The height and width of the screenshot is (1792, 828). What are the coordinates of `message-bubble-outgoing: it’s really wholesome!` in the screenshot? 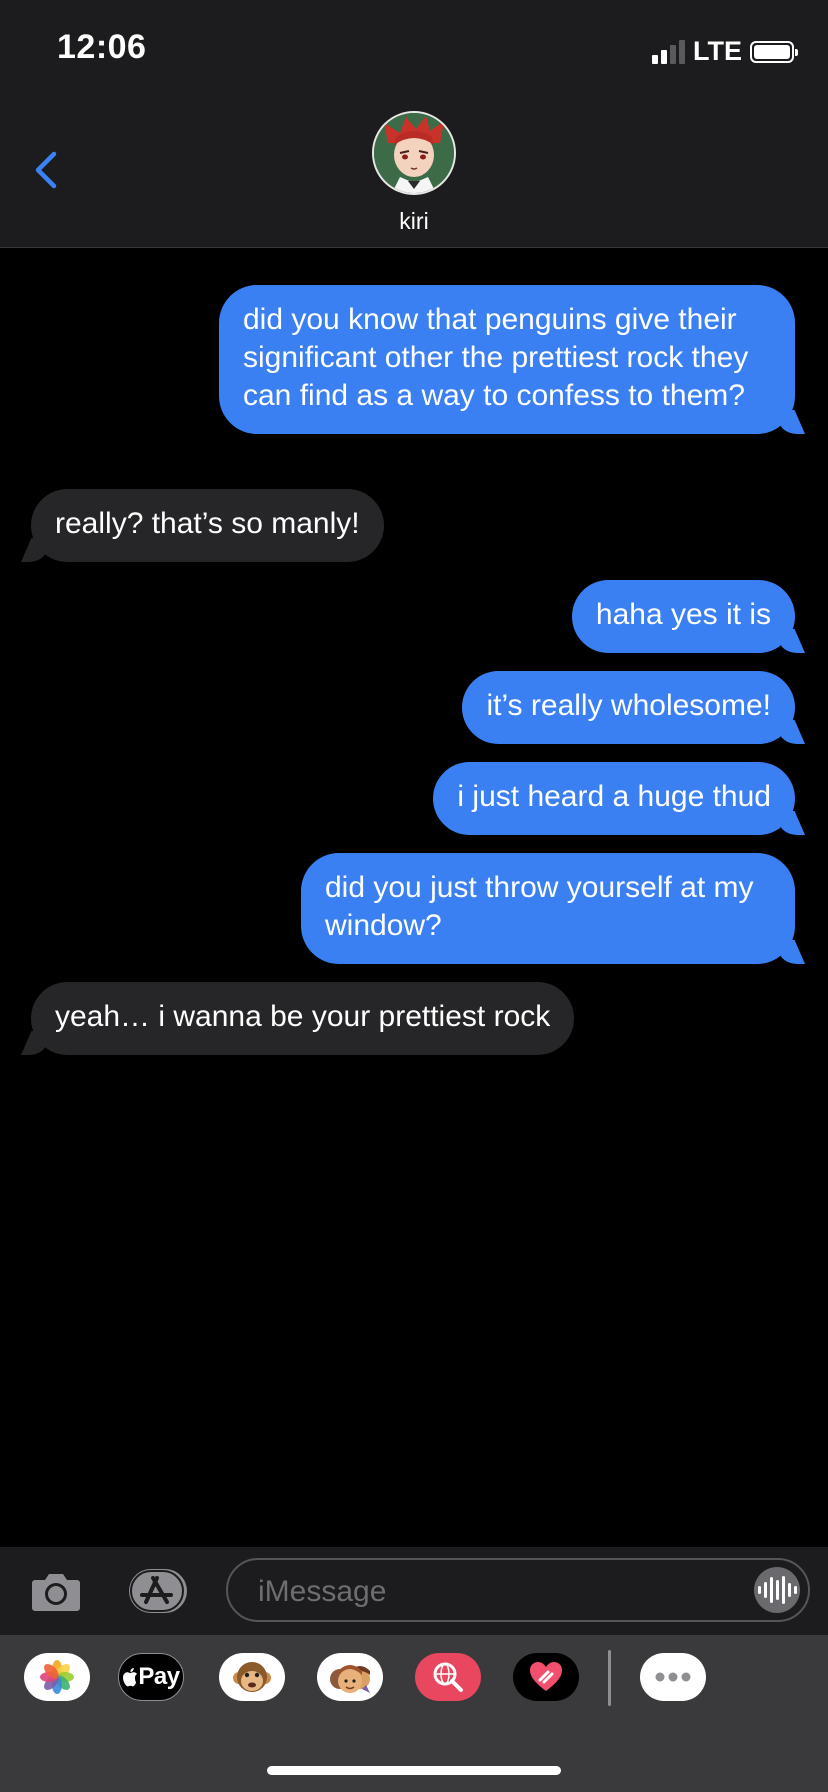 It's located at (628, 707).